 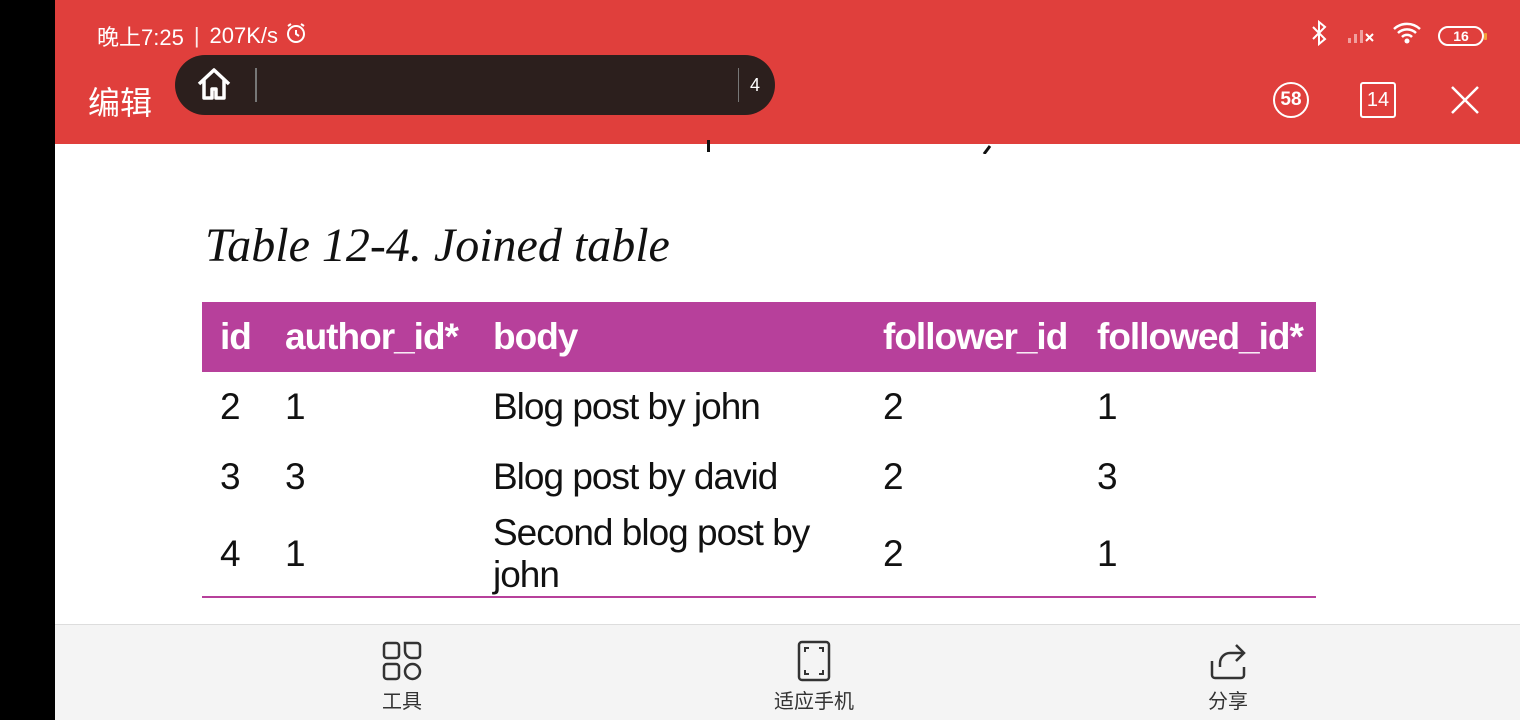 What do you see at coordinates (1197, 337) in the screenshot?
I see `header-followed-id: followed_id*` at bounding box center [1197, 337].